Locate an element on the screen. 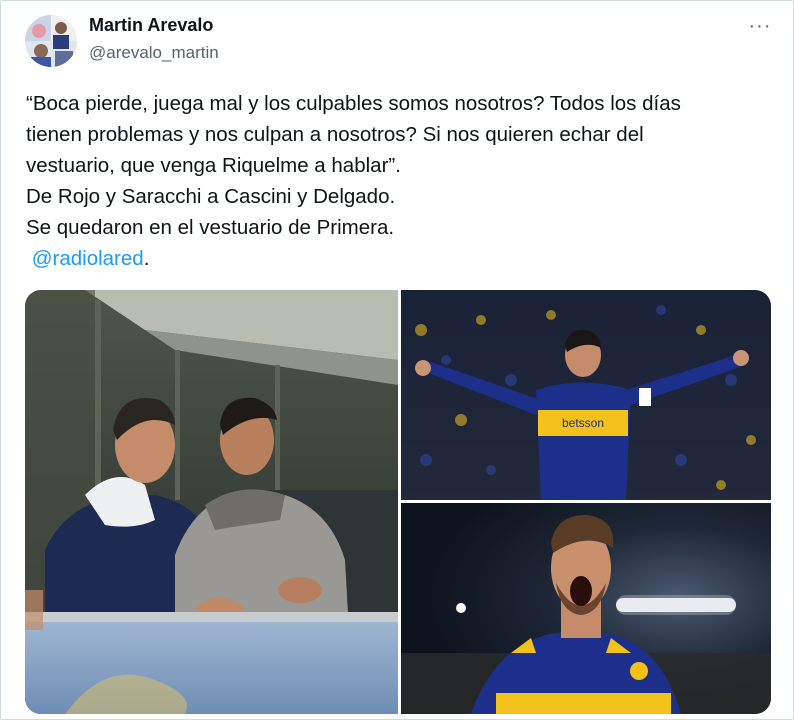 The height and width of the screenshot is (720, 794). author-handle: @arevalo_martin is located at coordinates (154, 53).